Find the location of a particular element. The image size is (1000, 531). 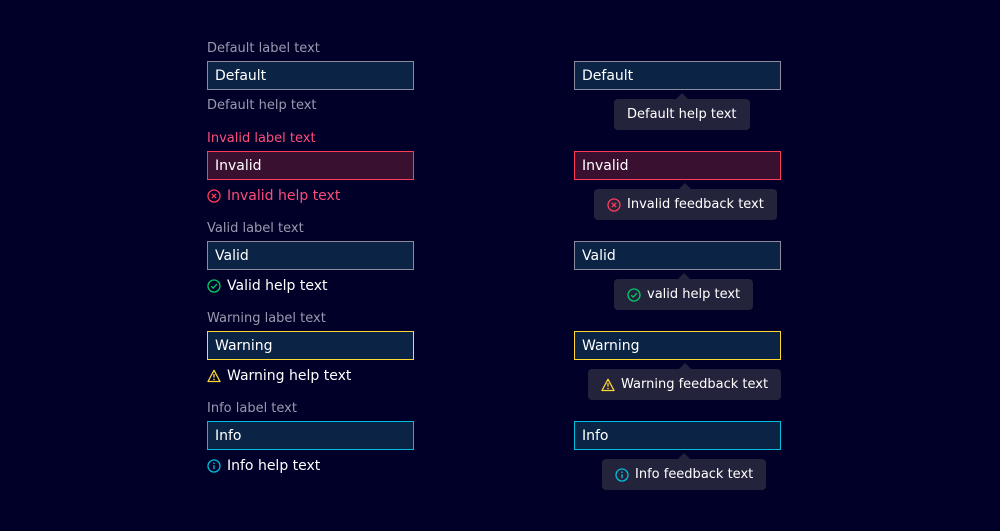

valid-tooltip: valid help text is located at coordinates (684, 291).